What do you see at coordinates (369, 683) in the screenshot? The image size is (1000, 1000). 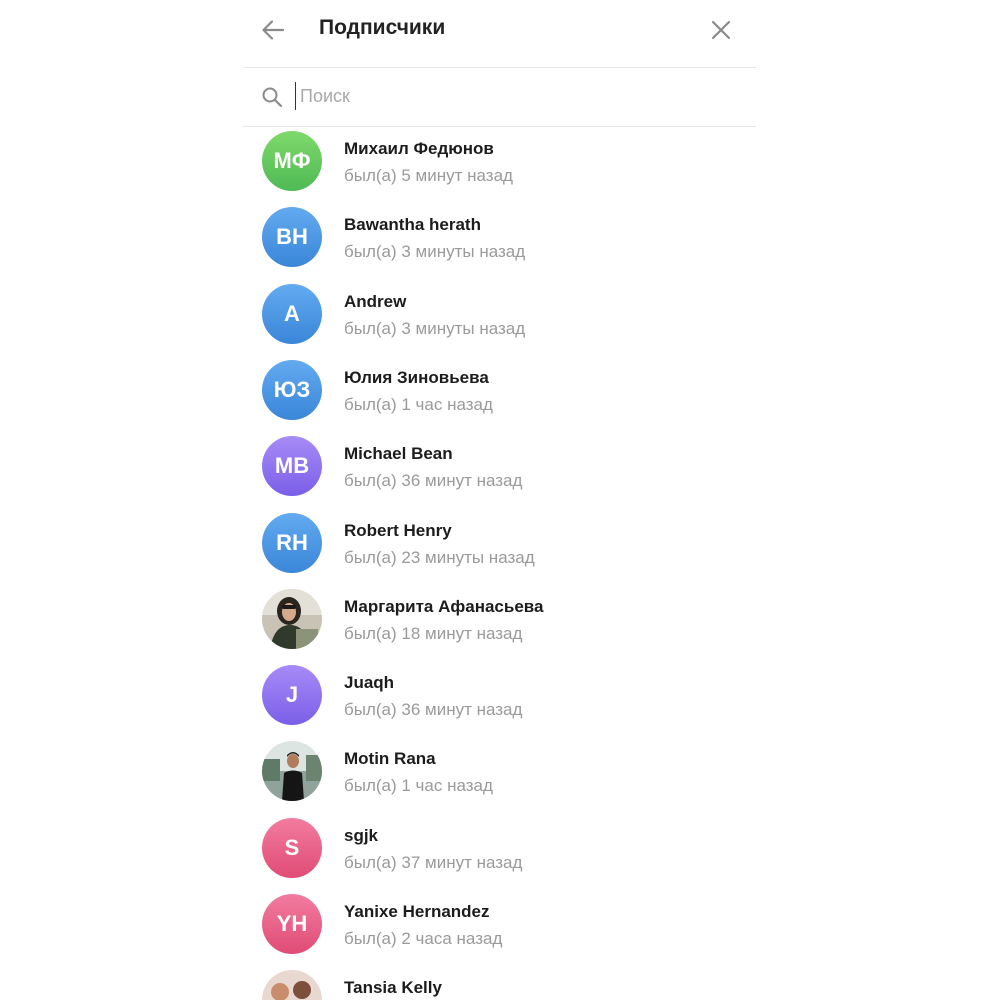 I see `subscriber-name: Juaqh` at bounding box center [369, 683].